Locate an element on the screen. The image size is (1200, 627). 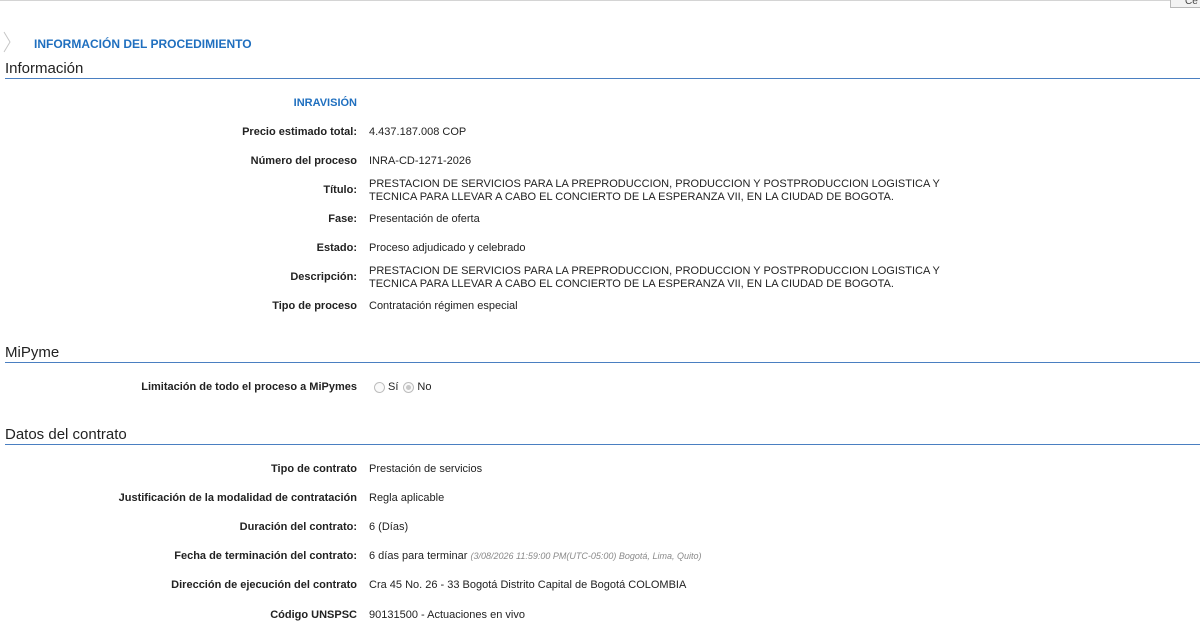
section-title-mipyme: MiPyme is located at coordinates (32, 352).